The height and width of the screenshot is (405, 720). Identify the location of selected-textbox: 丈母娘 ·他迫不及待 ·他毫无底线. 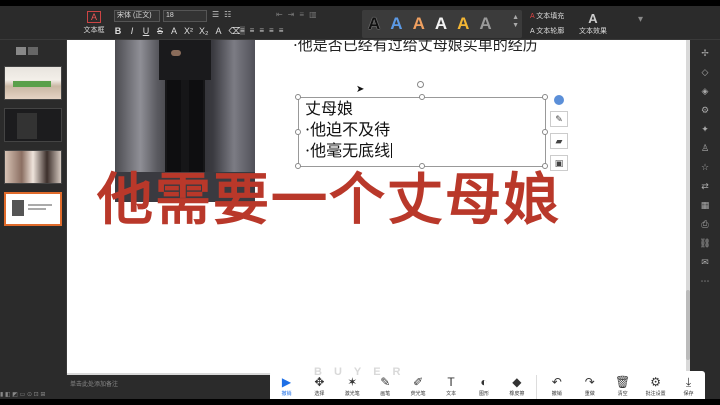
(421, 131).